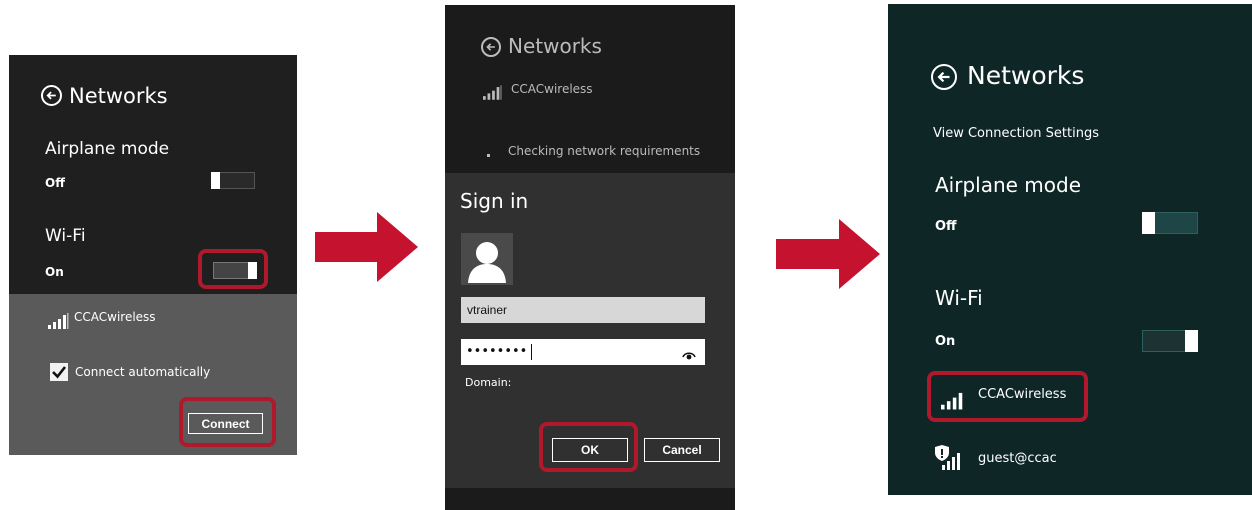 Image resolution: width=1252 pixels, height=510 pixels. I want to click on progress-dot, so click(488, 155).